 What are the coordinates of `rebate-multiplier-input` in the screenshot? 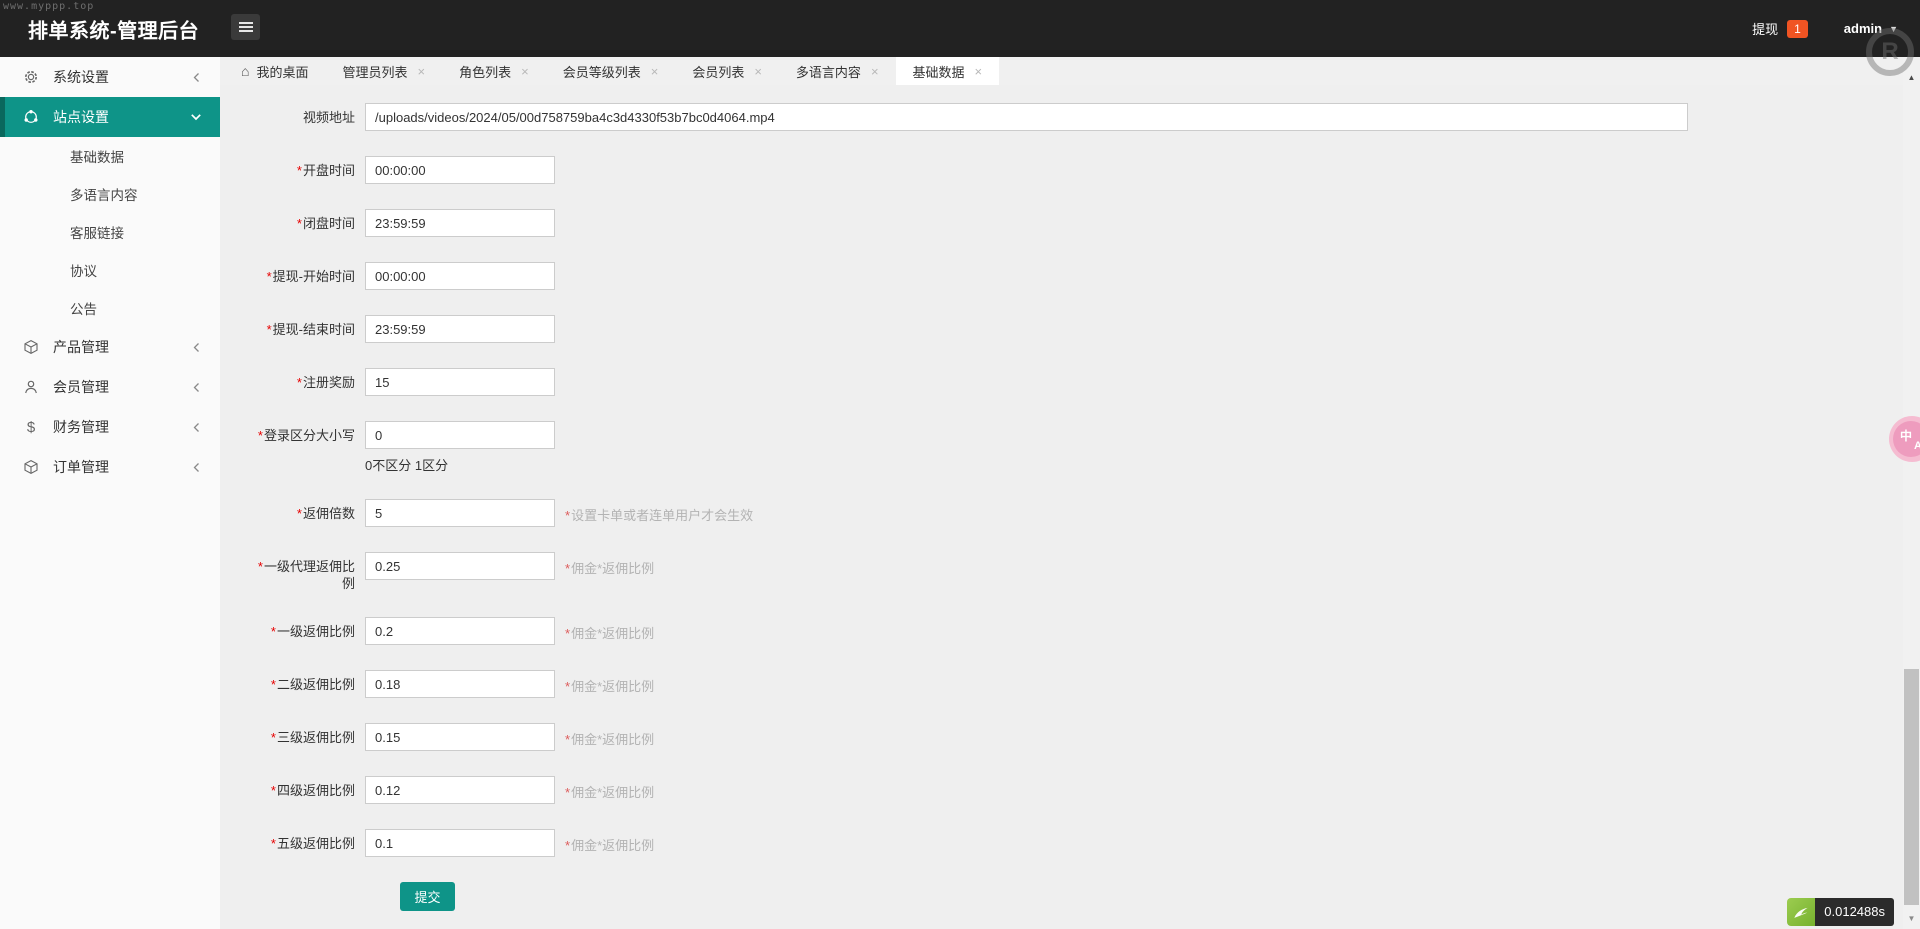 It's located at (460, 513).